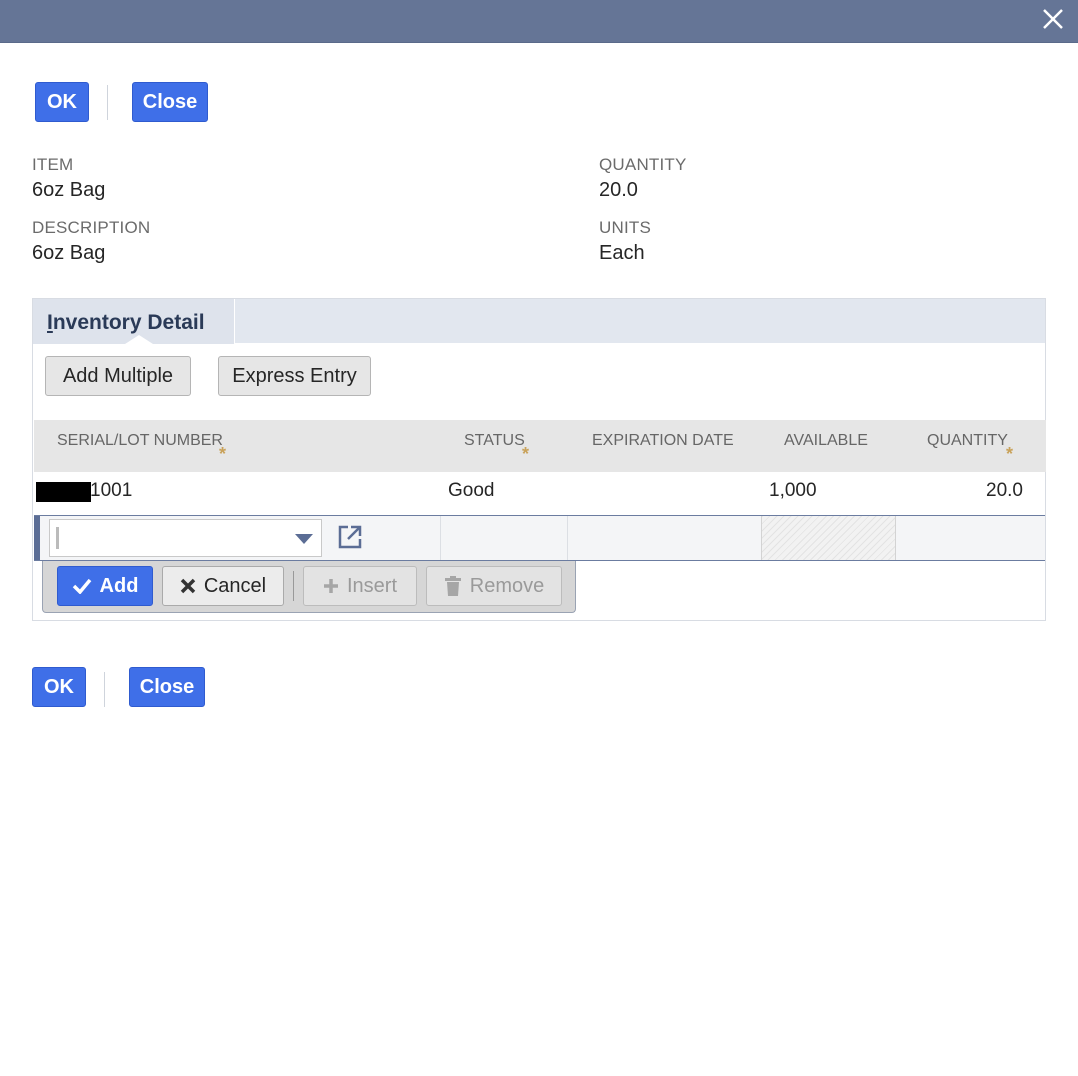  What do you see at coordinates (91, 227) in the screenshot?
I see `description-label: DESCRIPTION` at bounding box center [91, 227].